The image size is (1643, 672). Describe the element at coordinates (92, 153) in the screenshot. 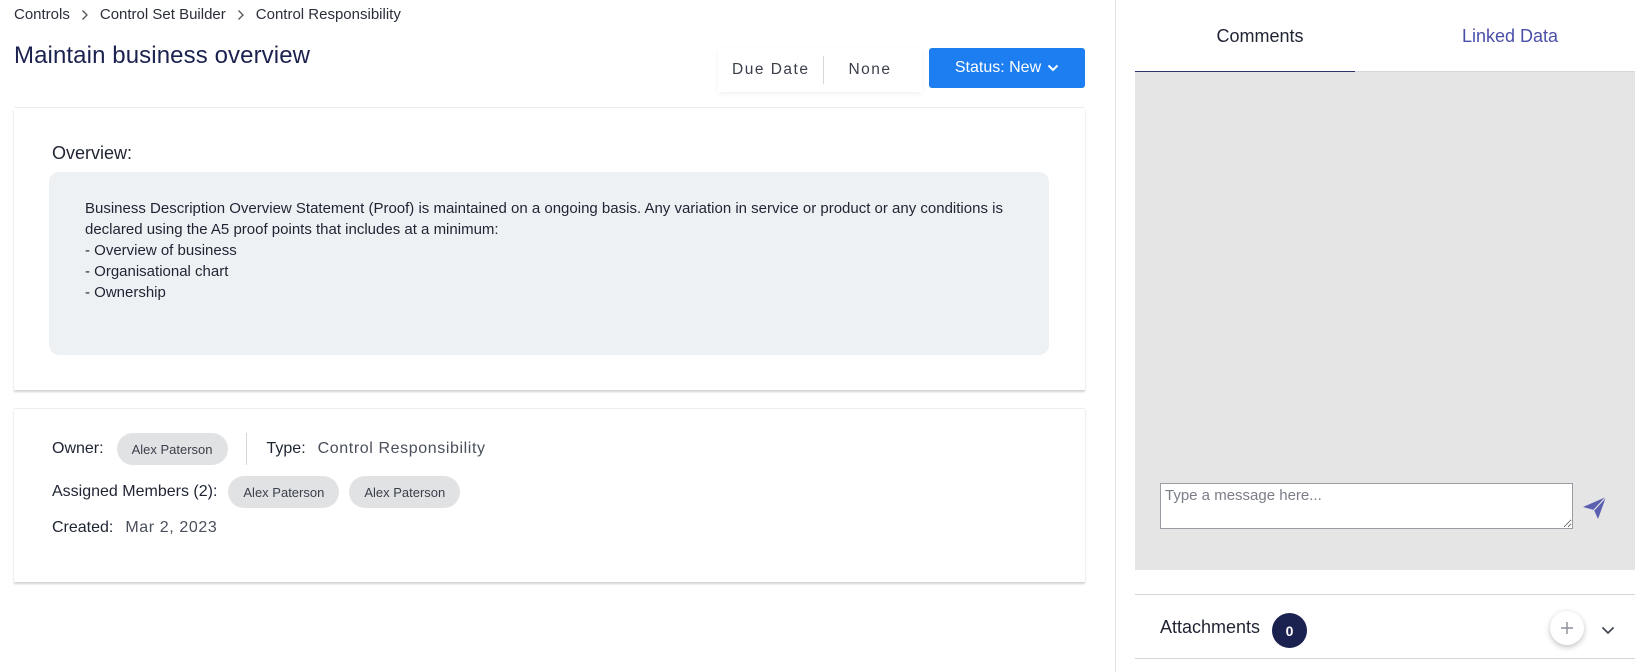

I see `overview-label: Overview:` at that location.